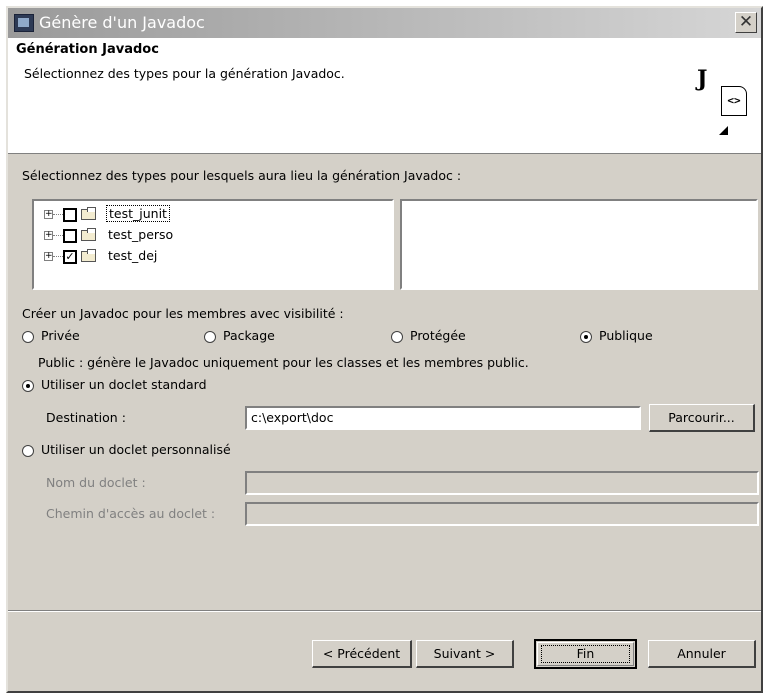  I want to click on close-icon: ✕, so click(746, 22).